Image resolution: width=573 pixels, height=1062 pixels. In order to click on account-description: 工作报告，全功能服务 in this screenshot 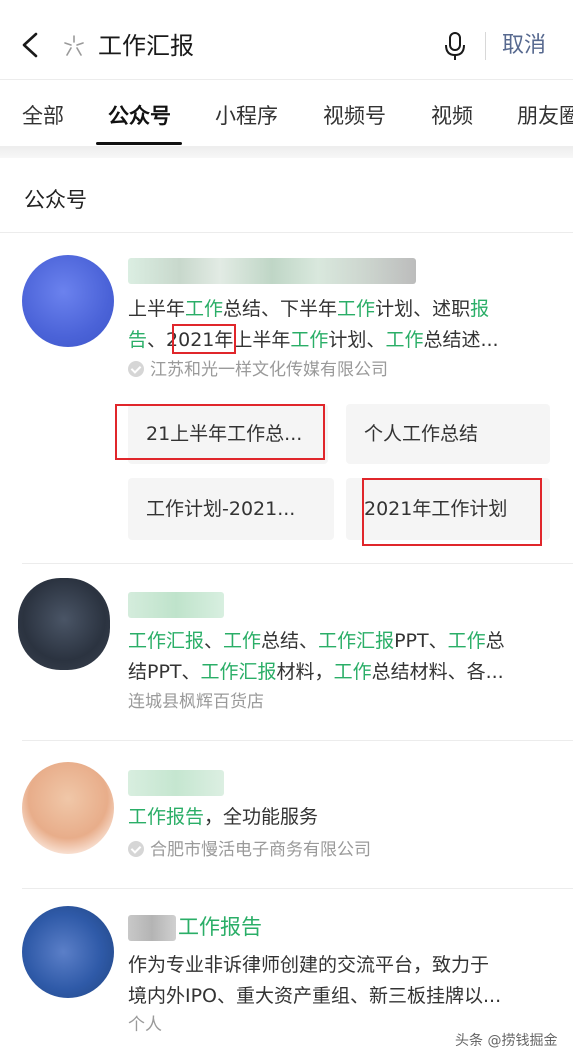, I will do `click(223, 817)`.